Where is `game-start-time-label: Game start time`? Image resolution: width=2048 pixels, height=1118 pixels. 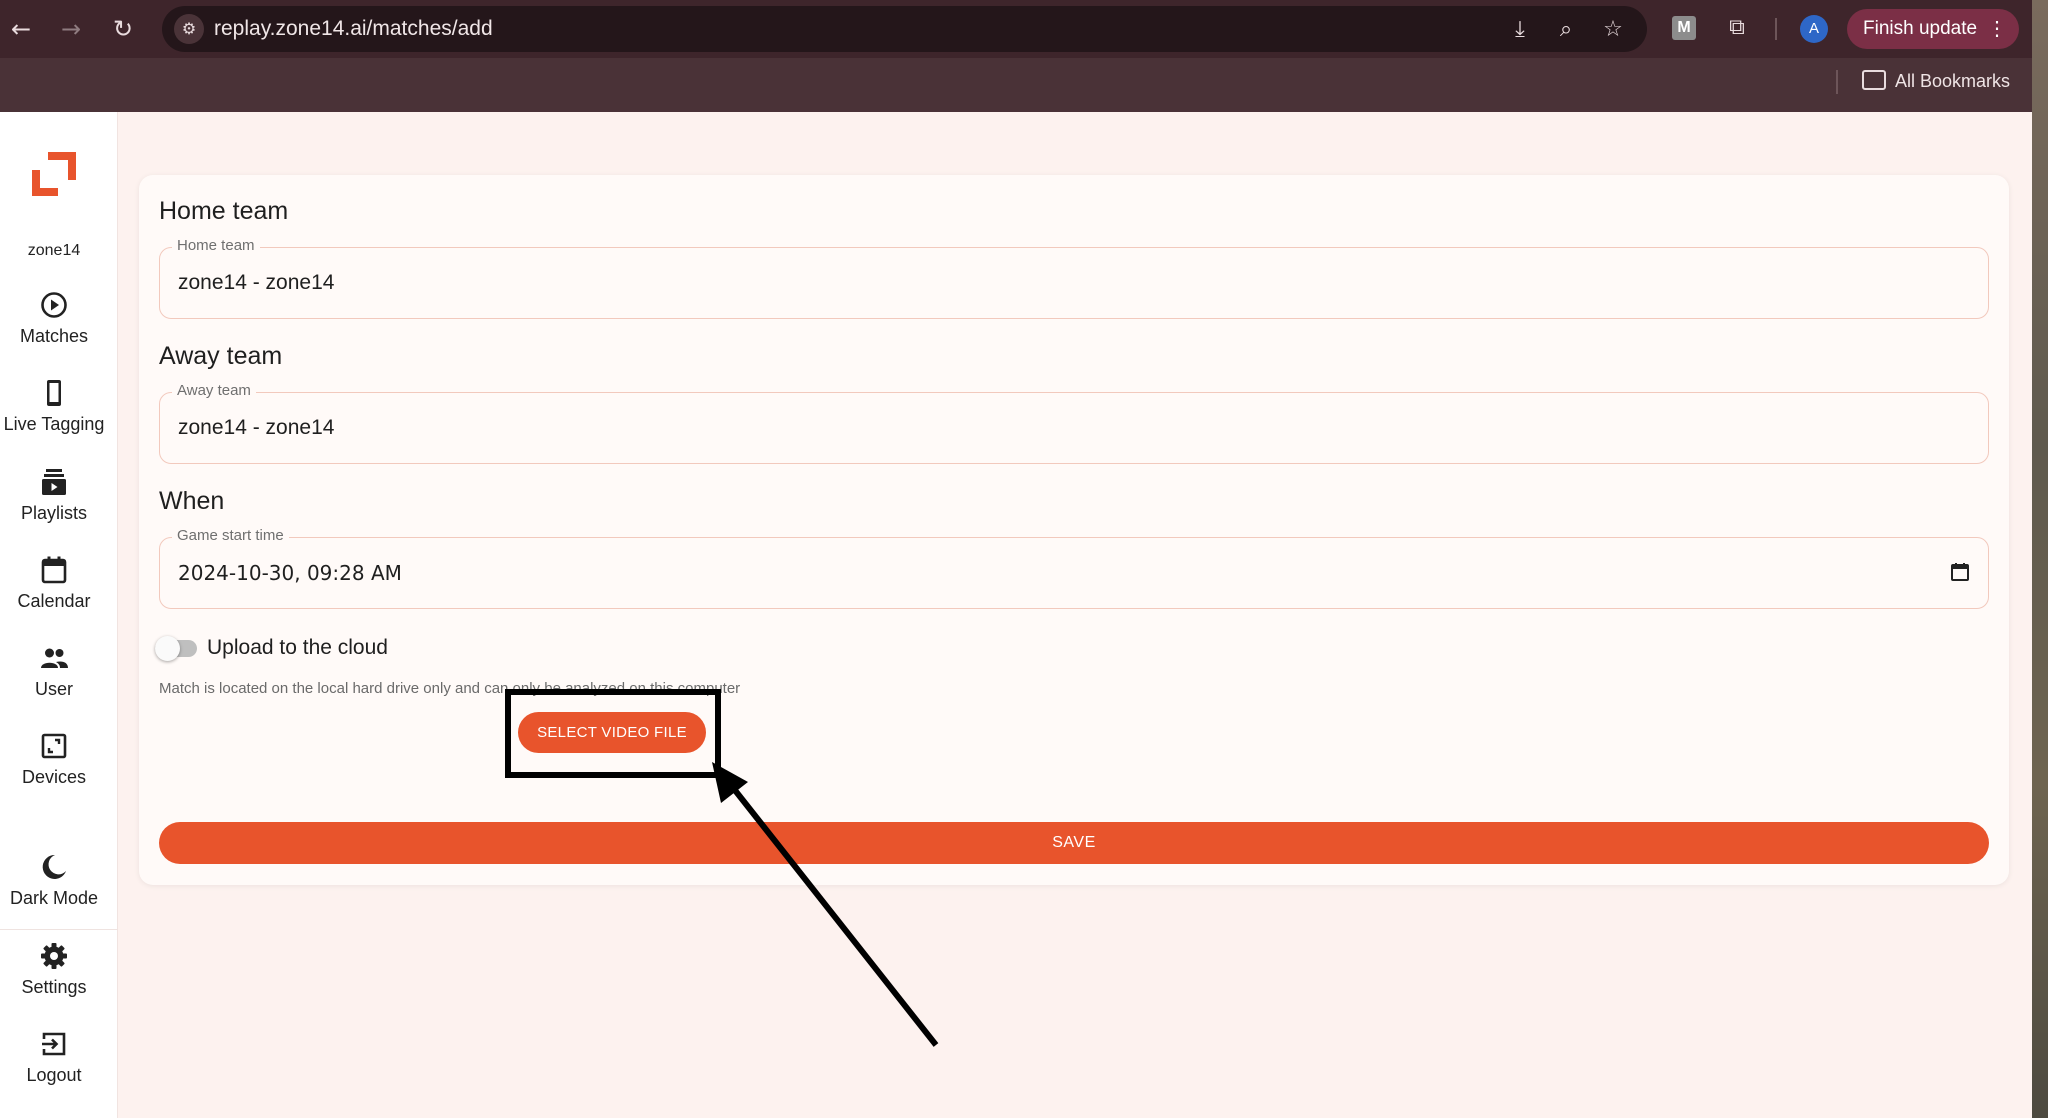
game-start-time-label: Game start time is located at coordinates (230, 535).